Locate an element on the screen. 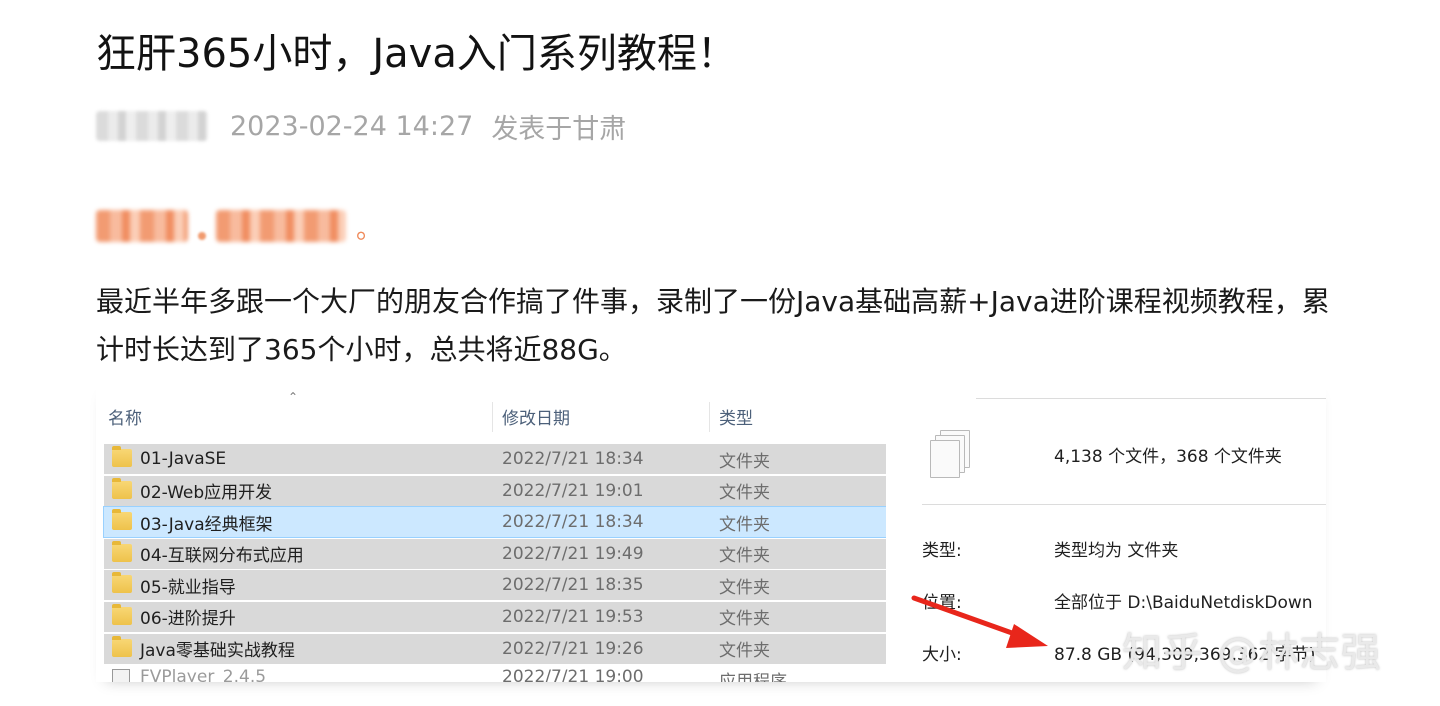  sort-caret-icon: ⌃ is located at coordinates (293, 397).